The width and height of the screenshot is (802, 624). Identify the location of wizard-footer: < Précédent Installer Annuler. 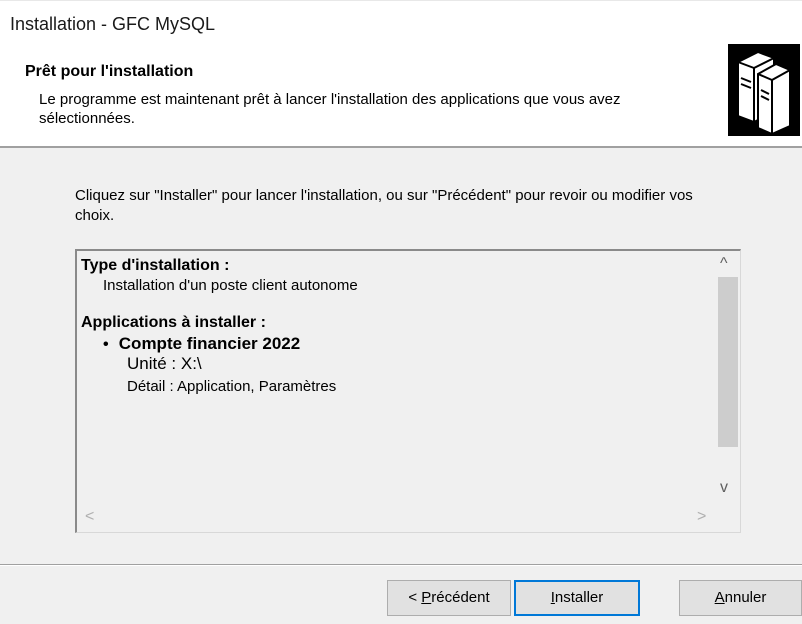
(401, 595).